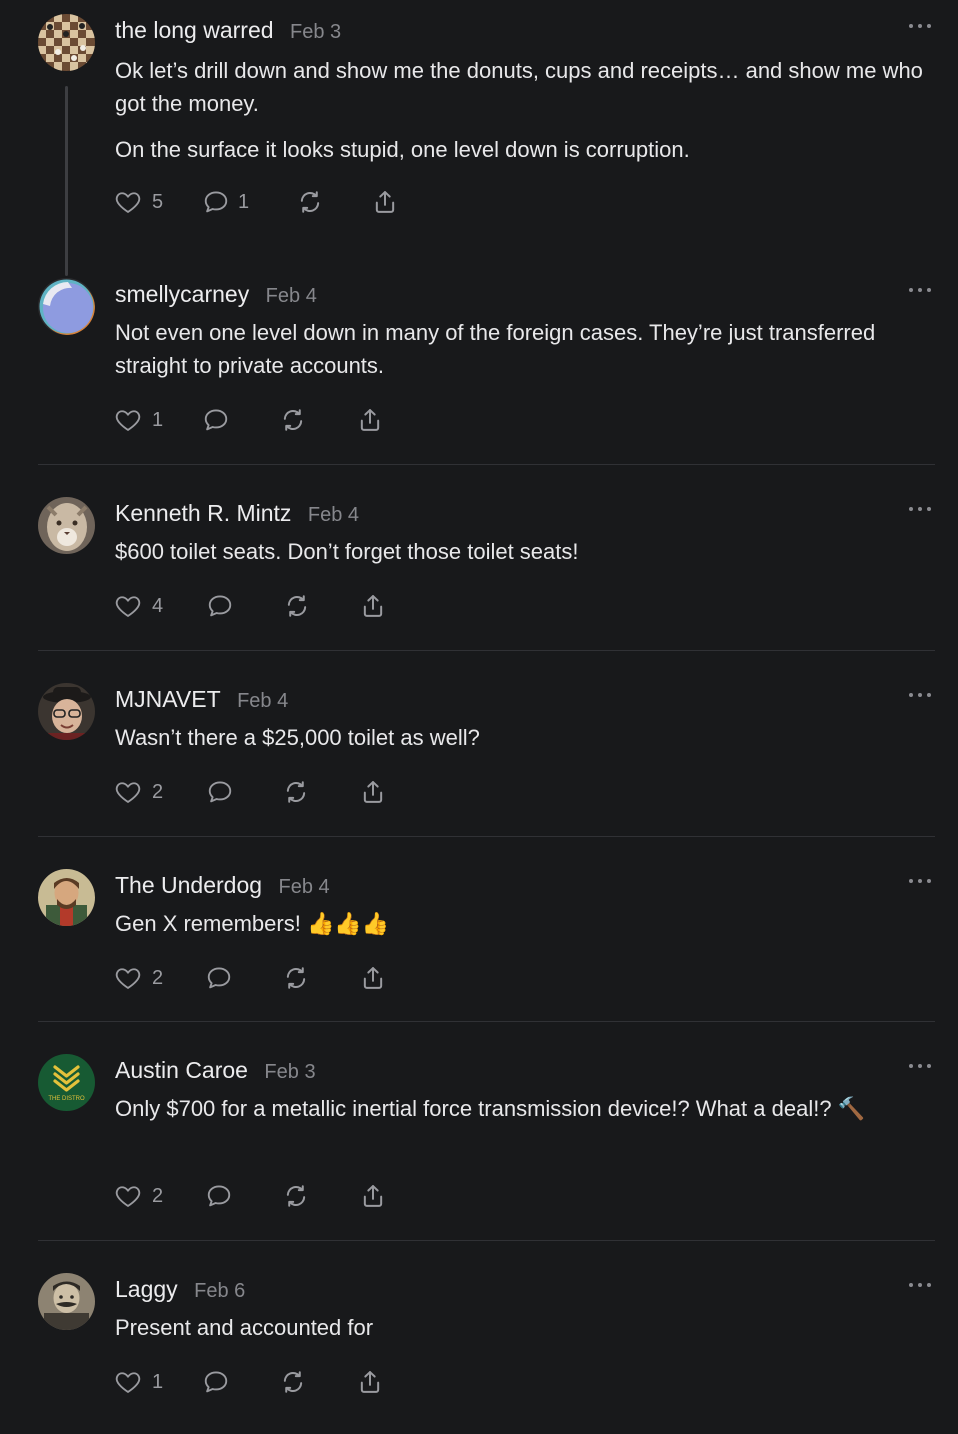  What do you see at coordinates (520, 744) in the screenshot?
I see `comment-body: Wasn’t there a $25,000 toilet as well?` at bounding box center [520, 744].